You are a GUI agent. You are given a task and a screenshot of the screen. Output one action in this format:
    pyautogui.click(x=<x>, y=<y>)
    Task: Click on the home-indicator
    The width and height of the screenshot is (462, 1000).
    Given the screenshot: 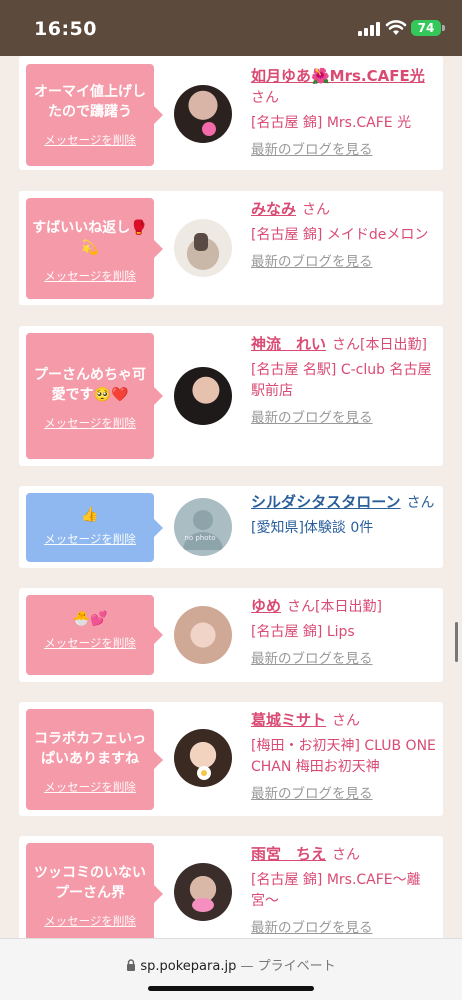 What is the action you would take?
    pyautogui.click(x=231, y=988)
    